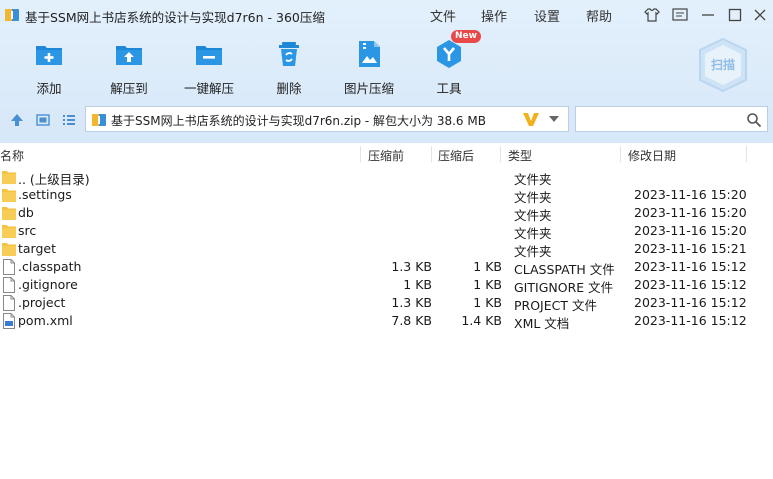 The width and height of the screenshot is (773, 479). Describe the element at coordinates (735, 15) in the screenshot. I see `maximize-icon` at that location.